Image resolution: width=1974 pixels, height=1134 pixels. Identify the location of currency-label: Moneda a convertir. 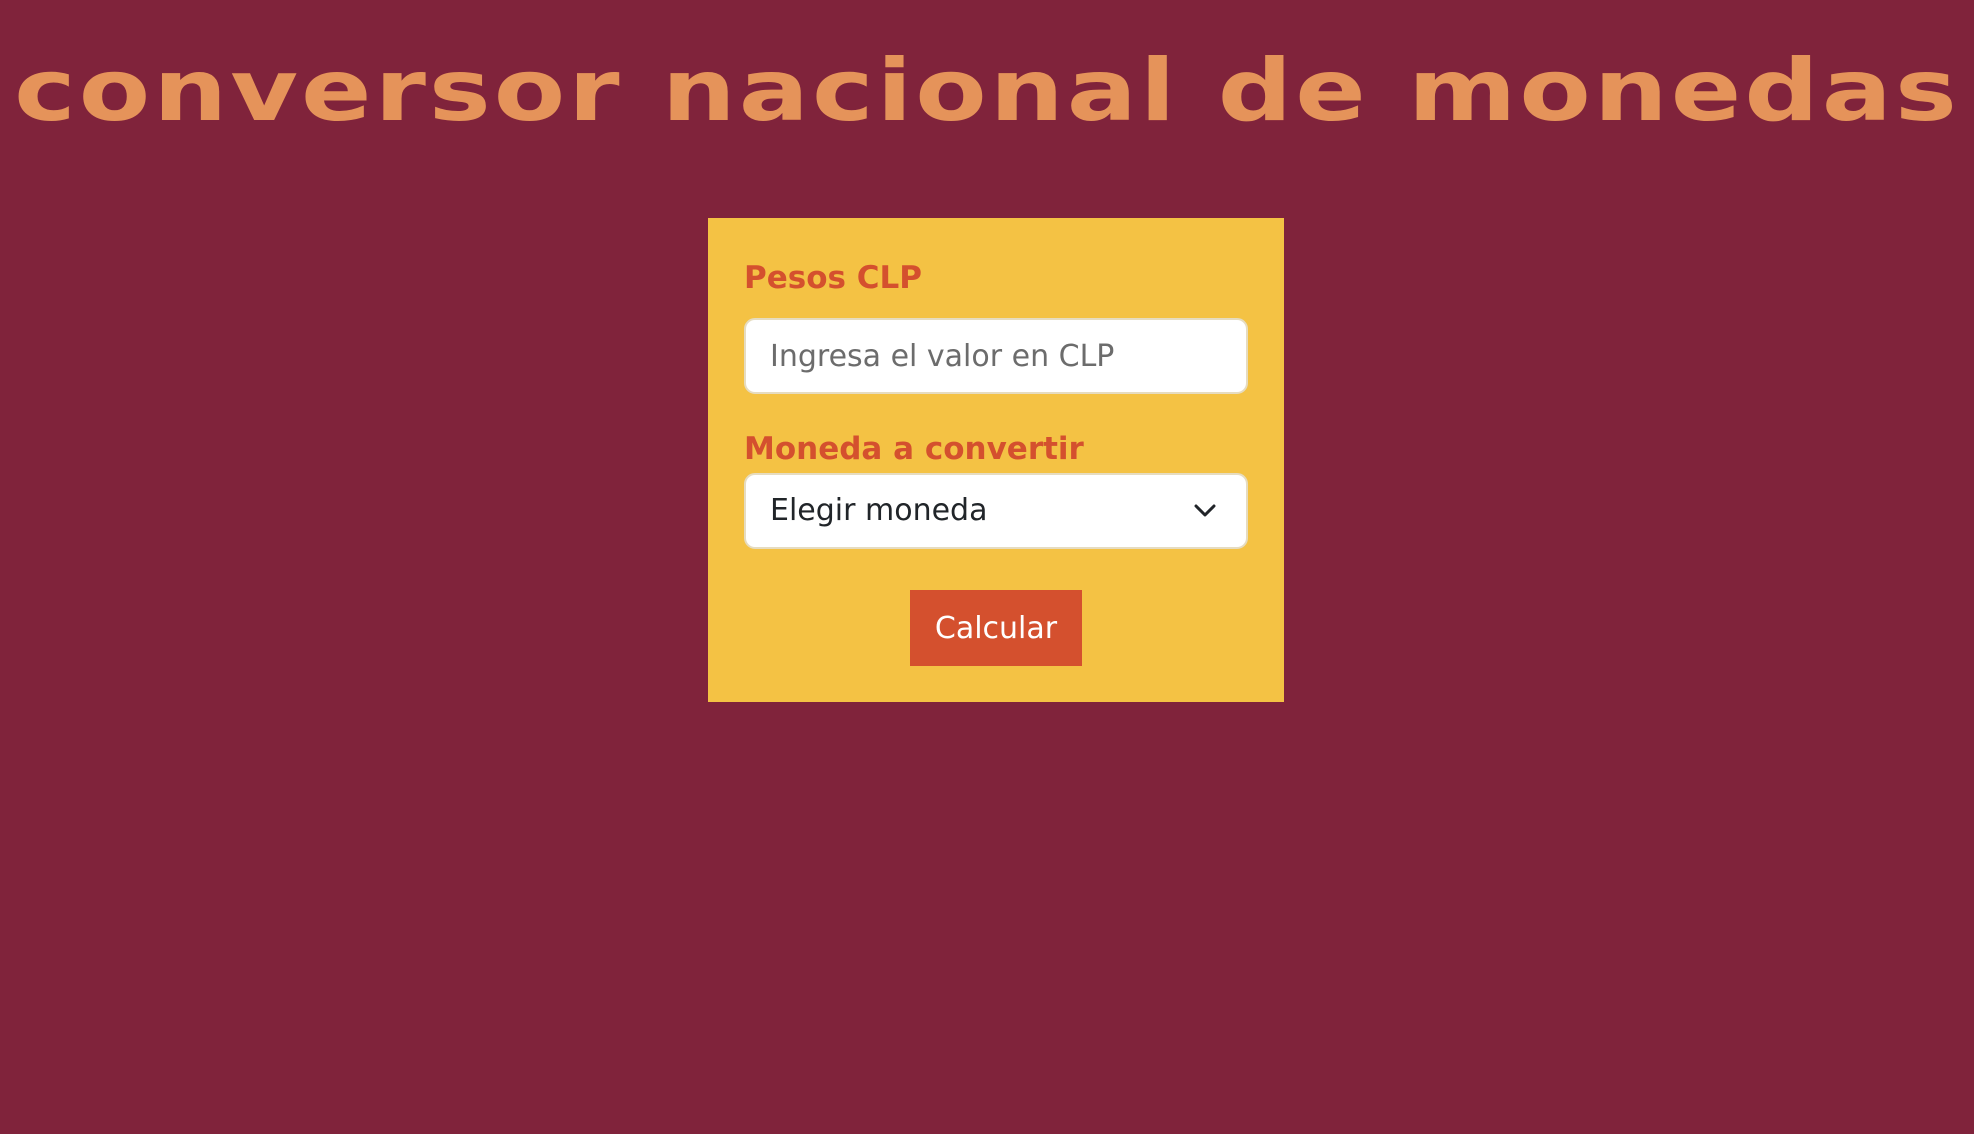
(914, 449).